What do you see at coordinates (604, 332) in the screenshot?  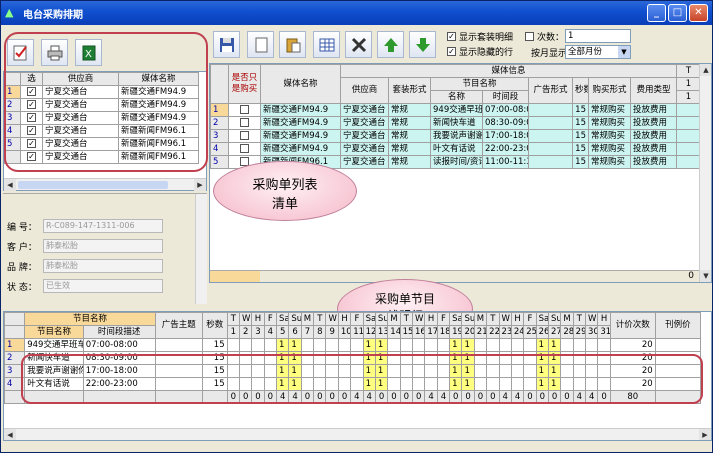 I see `day-header: 31` at bounding box center [604, 332].